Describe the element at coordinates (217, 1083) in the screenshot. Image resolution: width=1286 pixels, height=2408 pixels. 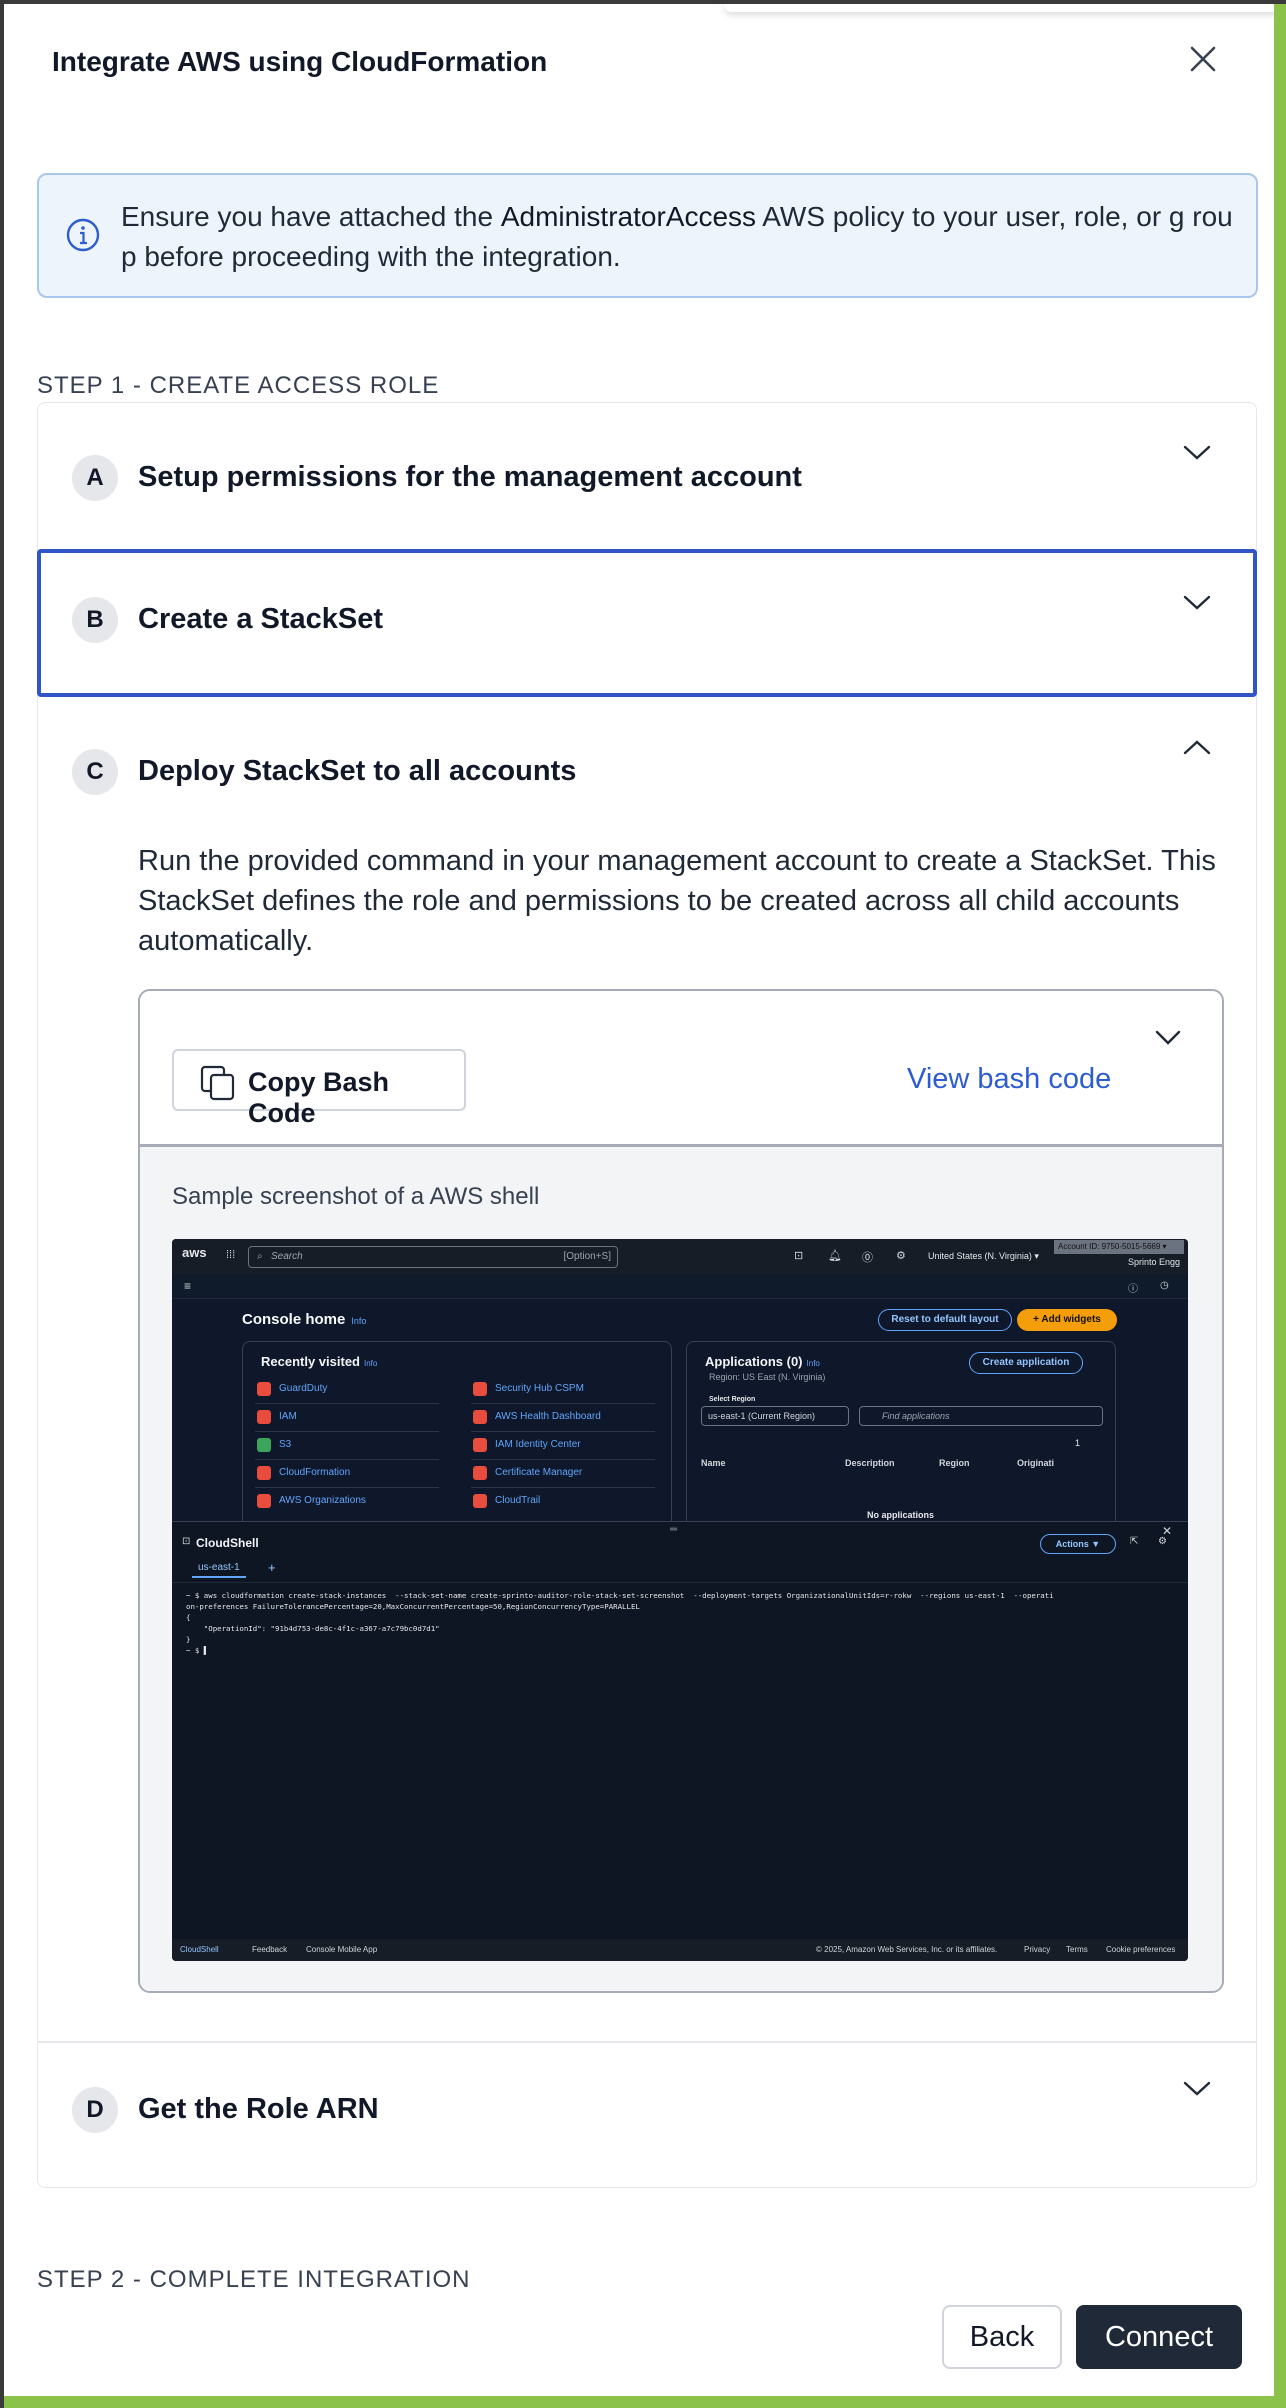
I see `copy-icon` at that location.